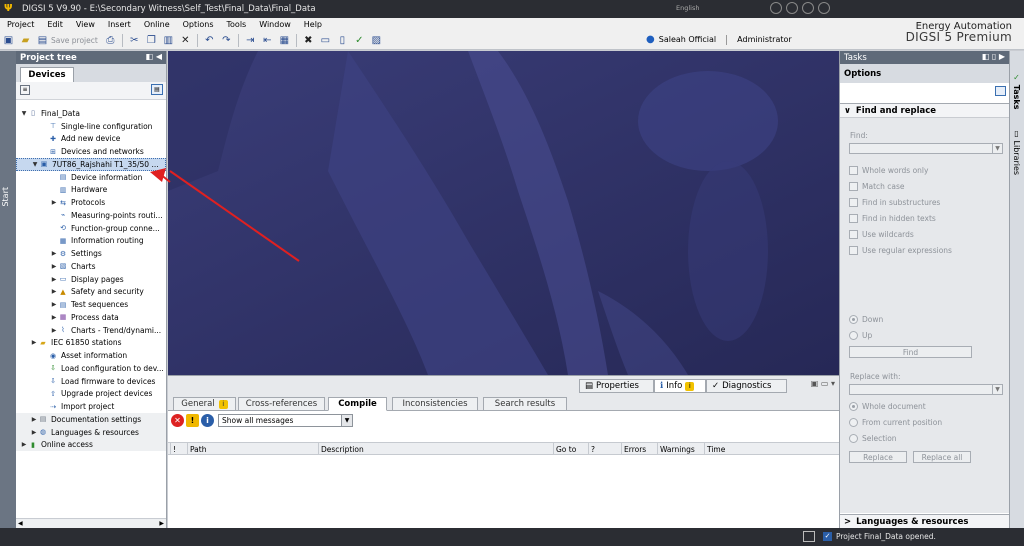 This screenshot has height=546, width=1024. Describe the element at coordinates (198, 24) in the screenshot. I see `menu-options: Options` at that location.